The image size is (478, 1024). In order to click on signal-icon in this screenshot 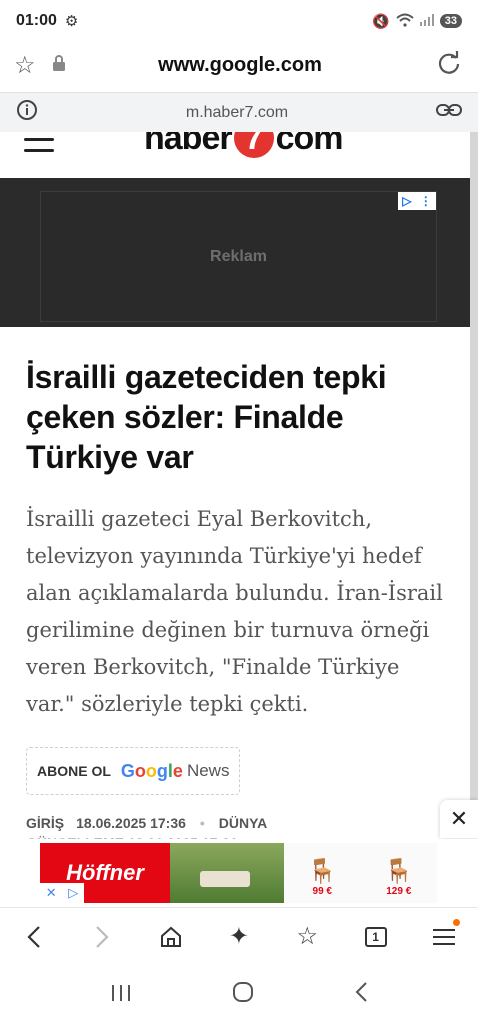, I will do `click(426, 21)`.